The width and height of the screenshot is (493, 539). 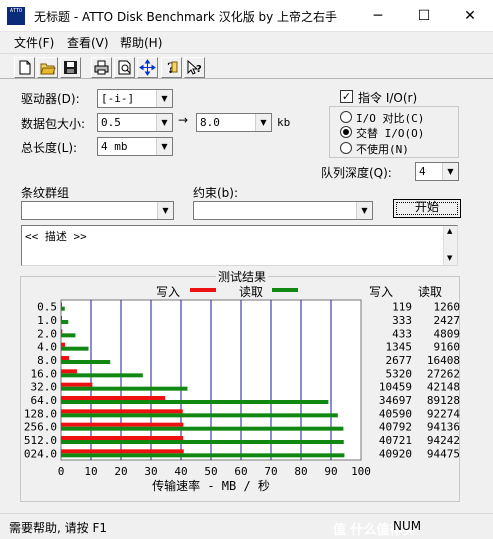 What do you see at coordinates (118, 98) in the screenshot?
I see `drive-value: [-i-]` at bounding box center [118, 98].